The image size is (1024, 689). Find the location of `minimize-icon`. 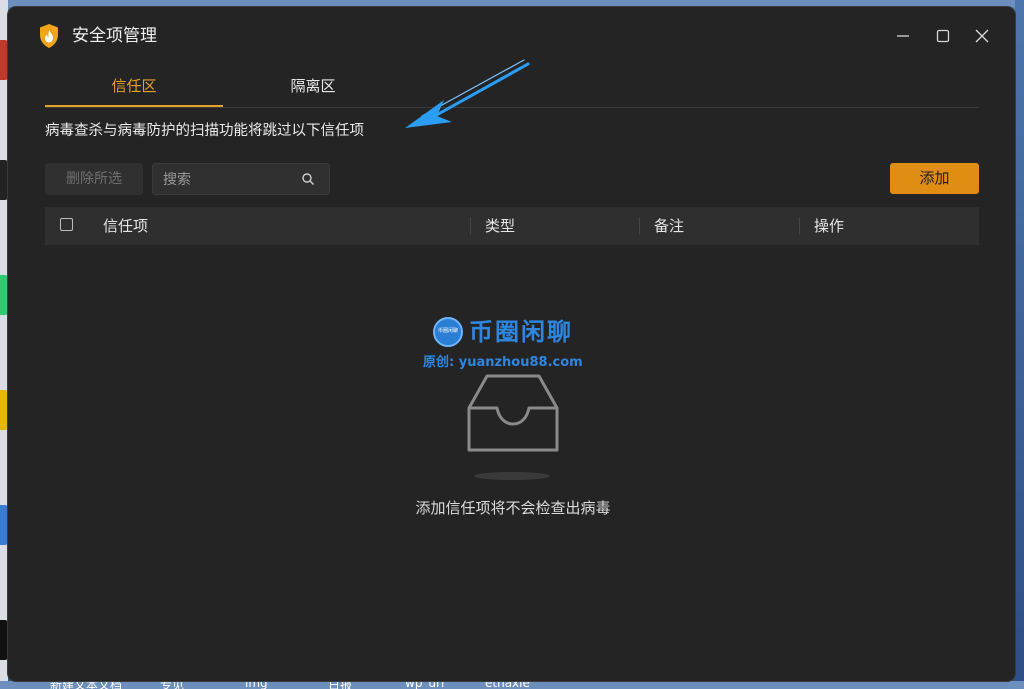

minimize-icon is located at coordinates (903, 36).